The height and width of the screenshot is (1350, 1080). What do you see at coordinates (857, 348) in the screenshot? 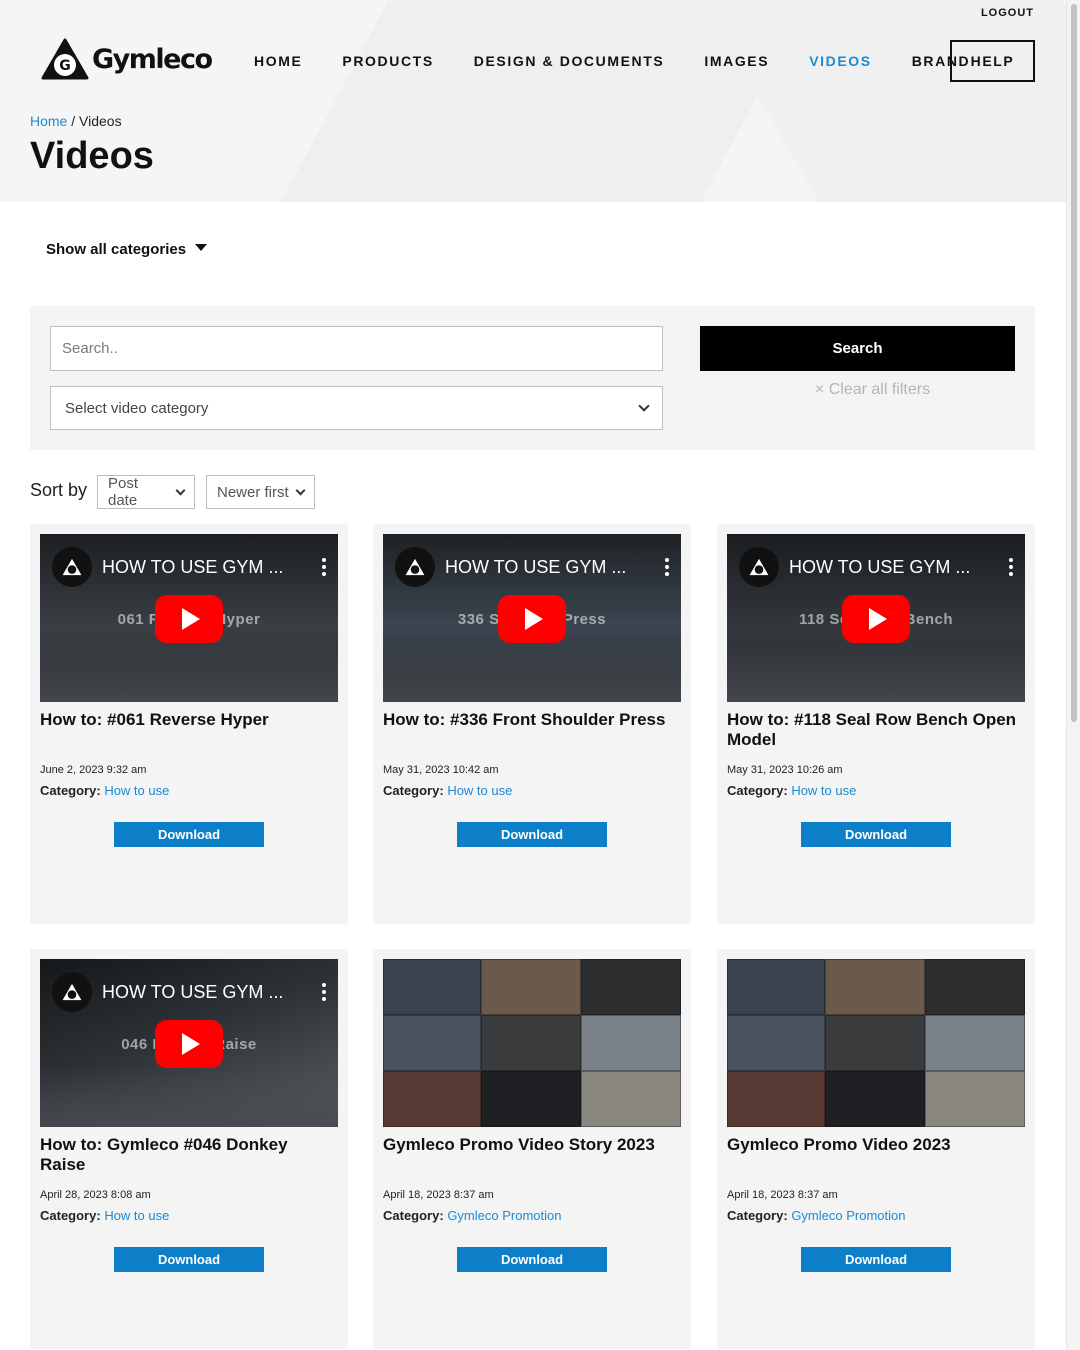
I see `search-button: Search` at bounding box center [857, 348].